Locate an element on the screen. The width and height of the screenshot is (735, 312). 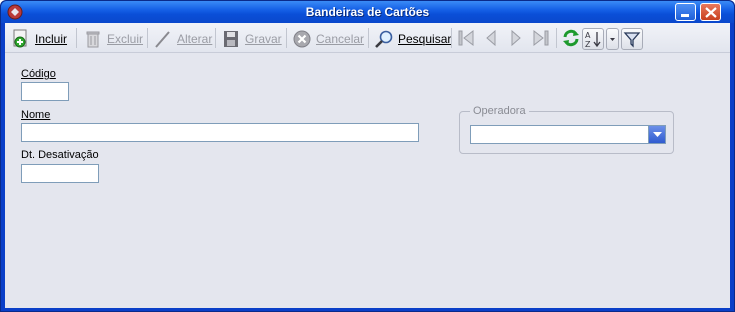
next-record-icon is located at coordinates (516, 38).